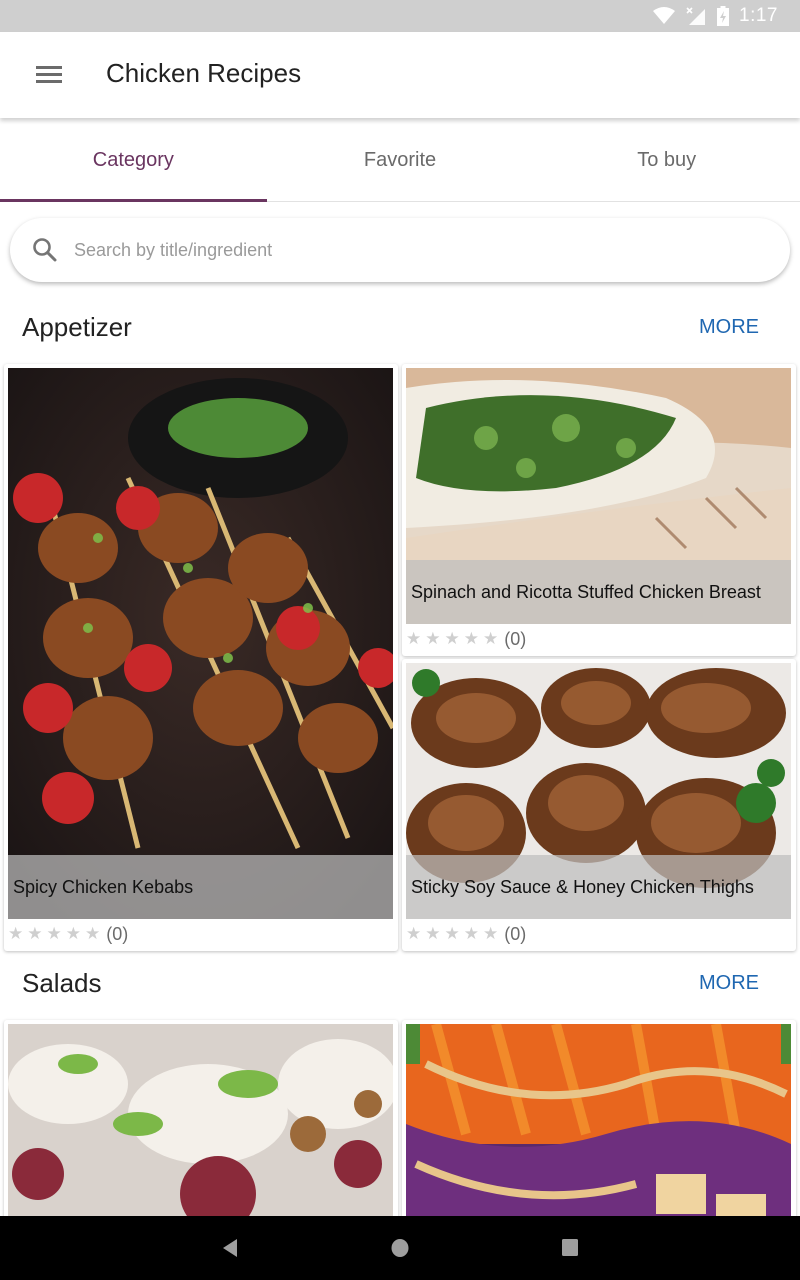  Describe the element at coordinates (133, 161) in the screenshot. I see `tab-category: Category` at that location.